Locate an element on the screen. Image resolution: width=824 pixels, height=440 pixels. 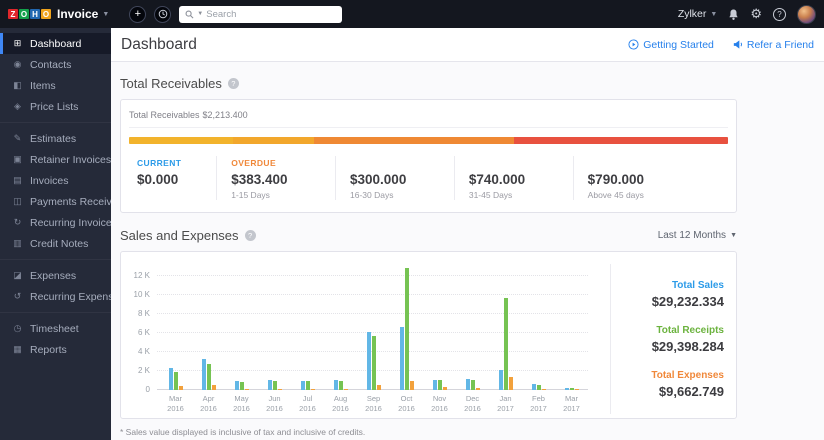
sidebar-item-recurring-invoices: ↻ Recurring Invoices is located at coordinates (55, 222).